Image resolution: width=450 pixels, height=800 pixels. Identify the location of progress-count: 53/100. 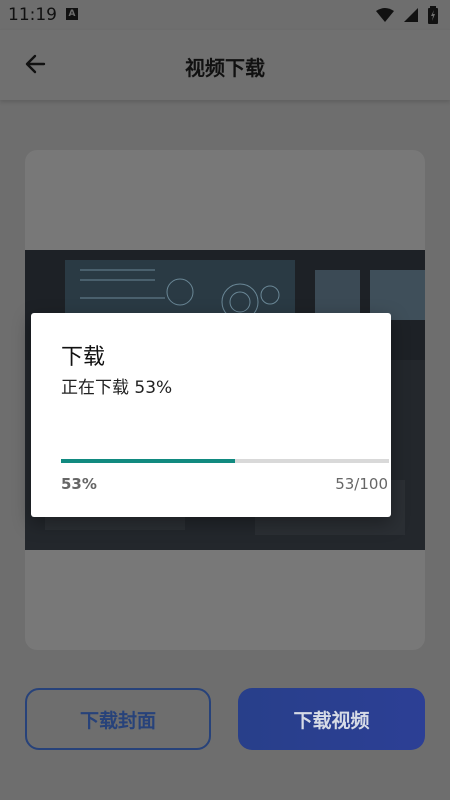
(361, 484).